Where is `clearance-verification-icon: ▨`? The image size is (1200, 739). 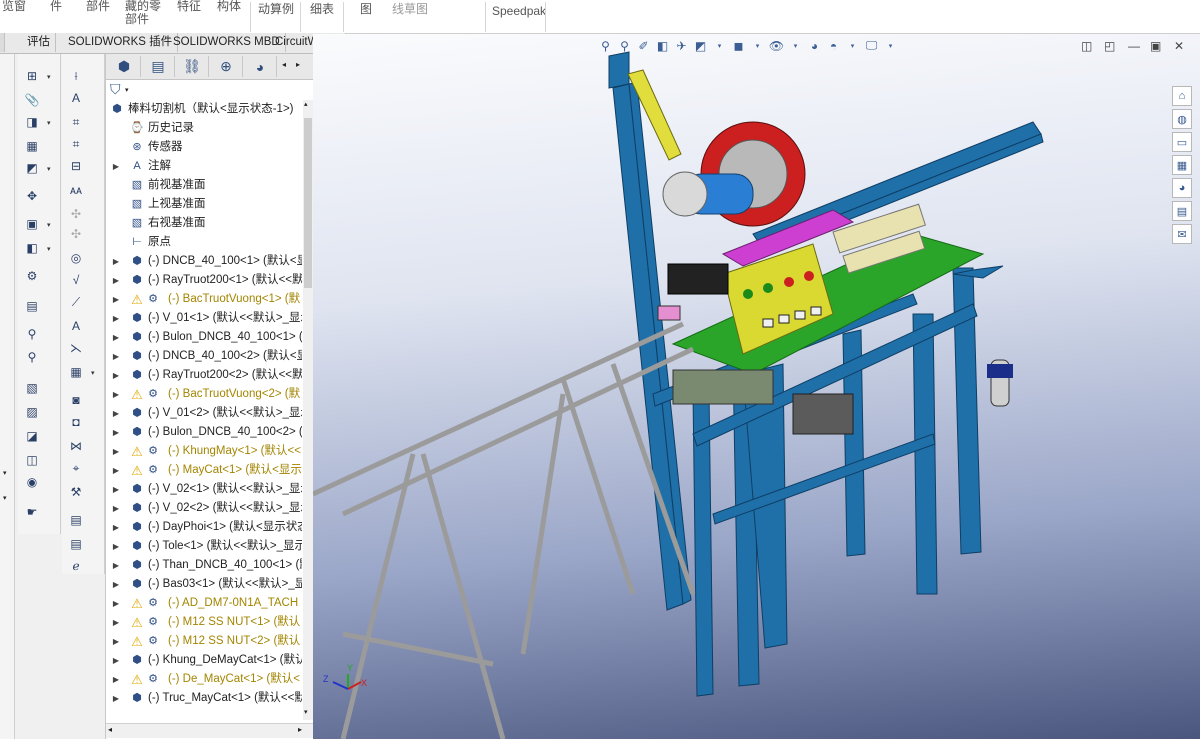 clearance-verification-icon: ▨ is located at coordinates (32, 412).